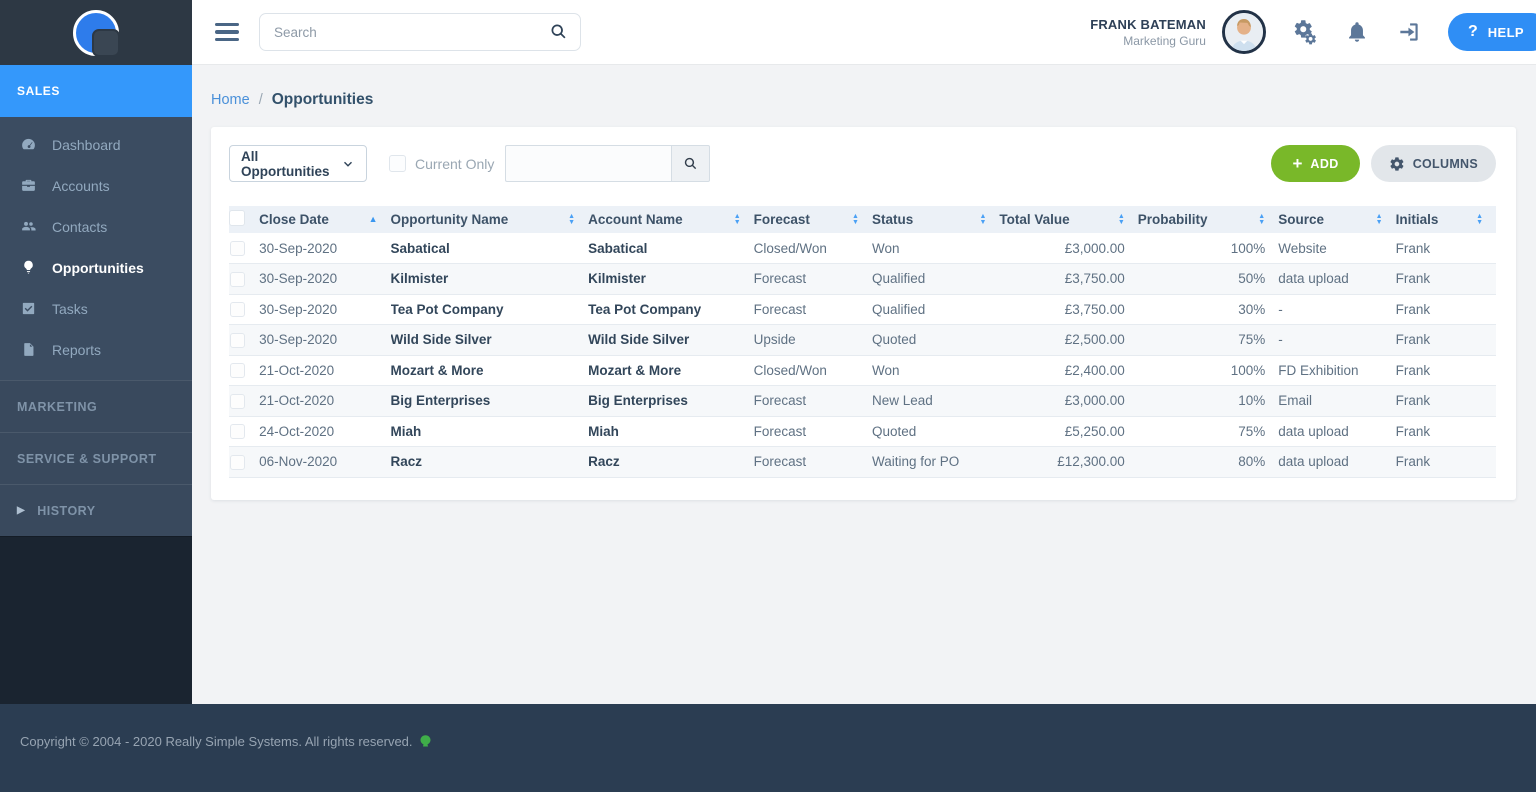  I want to click on add-button-label: ADD, so click(1324, 163).